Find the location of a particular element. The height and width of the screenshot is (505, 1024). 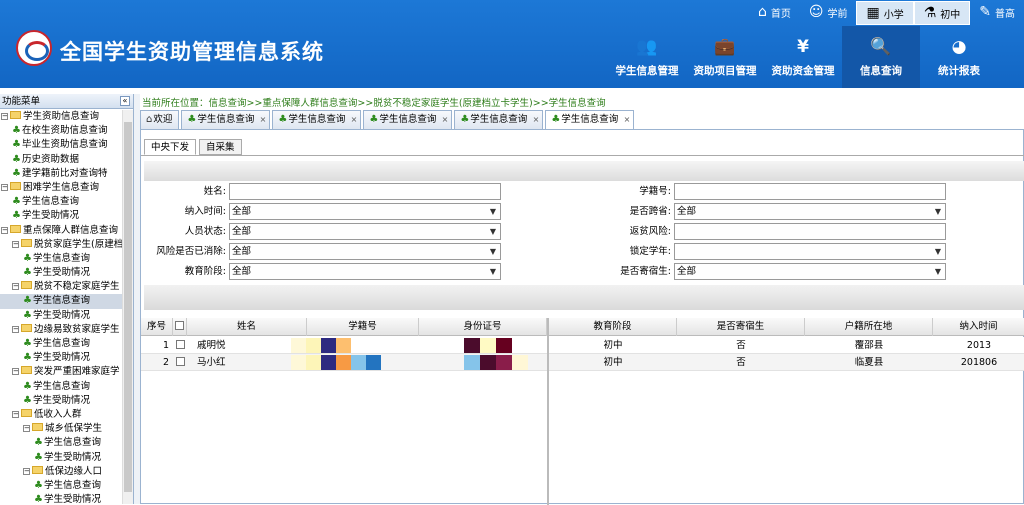

nav-item-0: 👥 学生信息管理 is located at coordinates (647, 57).